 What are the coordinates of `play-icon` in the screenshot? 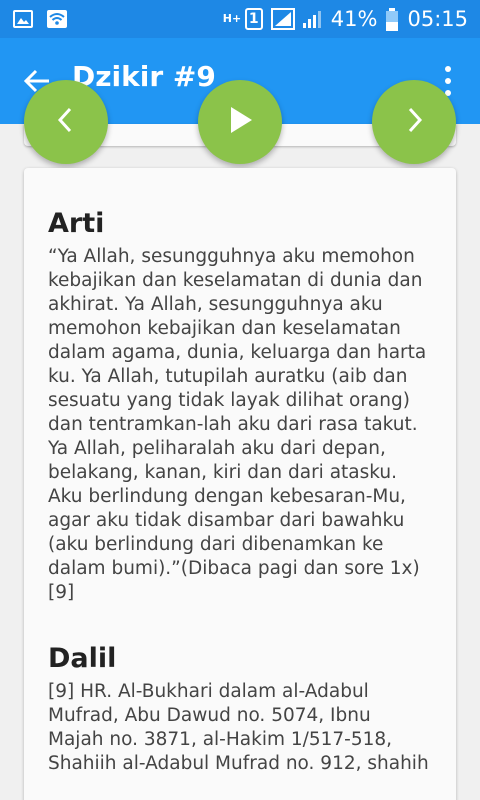 It's located at (240, 122).